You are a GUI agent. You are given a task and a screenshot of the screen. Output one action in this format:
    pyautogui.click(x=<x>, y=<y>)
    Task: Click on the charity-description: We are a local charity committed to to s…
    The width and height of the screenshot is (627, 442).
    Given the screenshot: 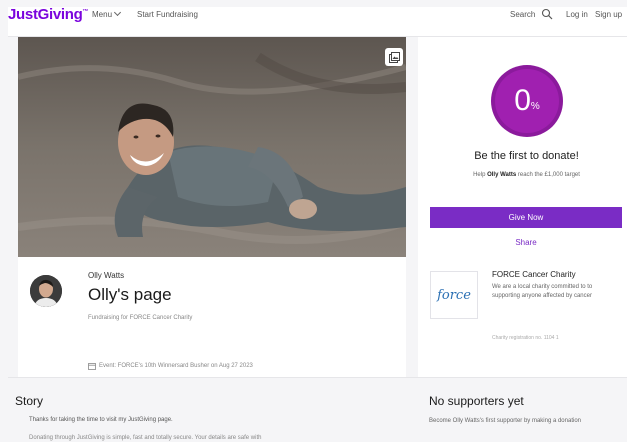 What is the action you would take?
    pyautogui.click(x=542, y=291)
    